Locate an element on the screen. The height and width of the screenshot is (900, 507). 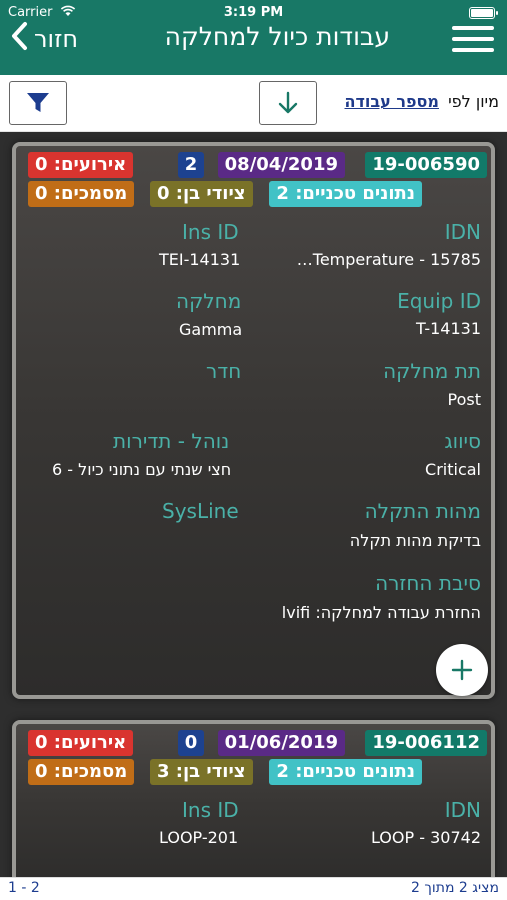
room-label: חדר is located at coordinates (224, 371).